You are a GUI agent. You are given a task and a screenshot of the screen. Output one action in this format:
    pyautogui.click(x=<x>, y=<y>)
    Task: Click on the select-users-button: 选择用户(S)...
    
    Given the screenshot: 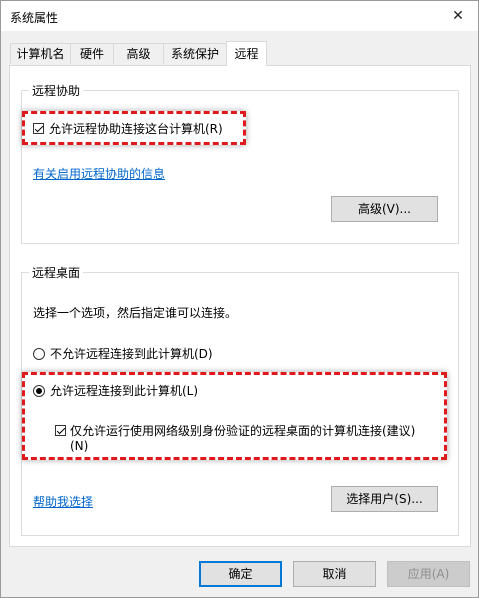 What is the action you would take?
    pyautogui.click(x=384, y=499)
    